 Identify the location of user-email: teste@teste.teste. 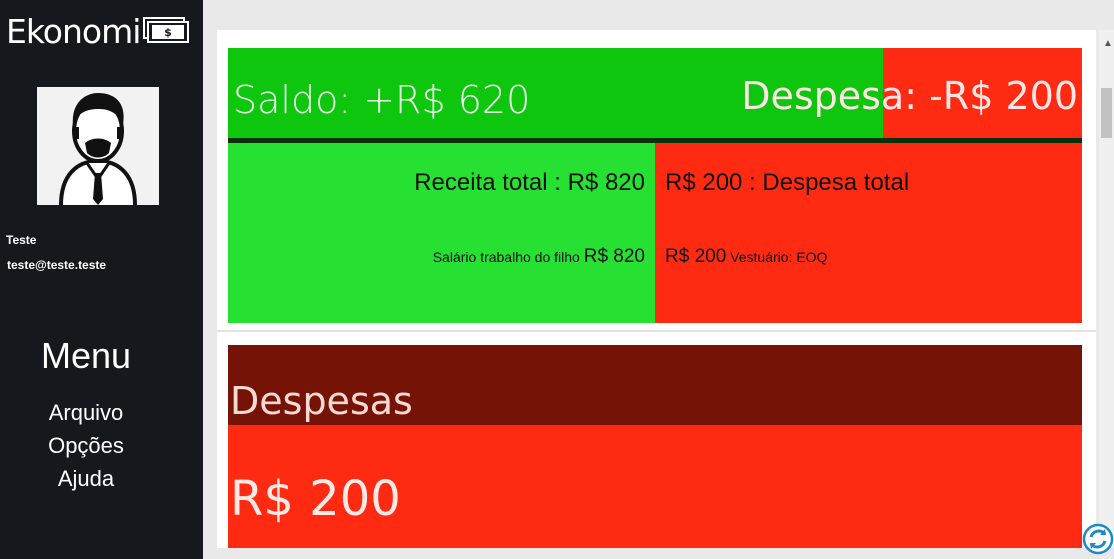
(57, 265).